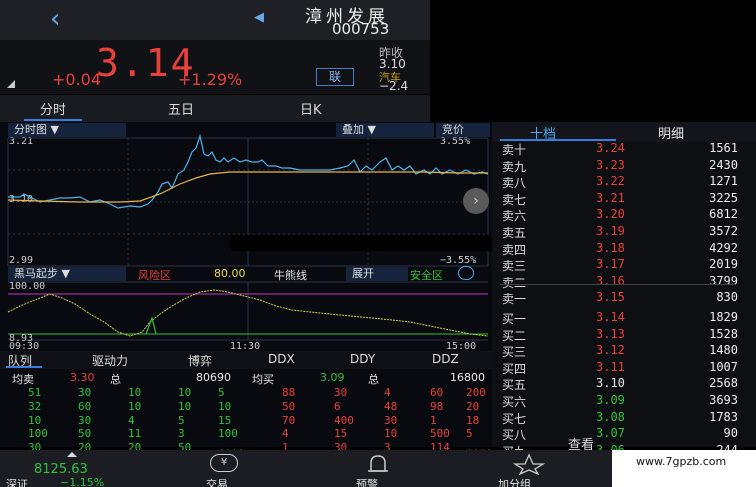 The image size is (756, 487). I want to click on queue-tabs, so click(246, 360).